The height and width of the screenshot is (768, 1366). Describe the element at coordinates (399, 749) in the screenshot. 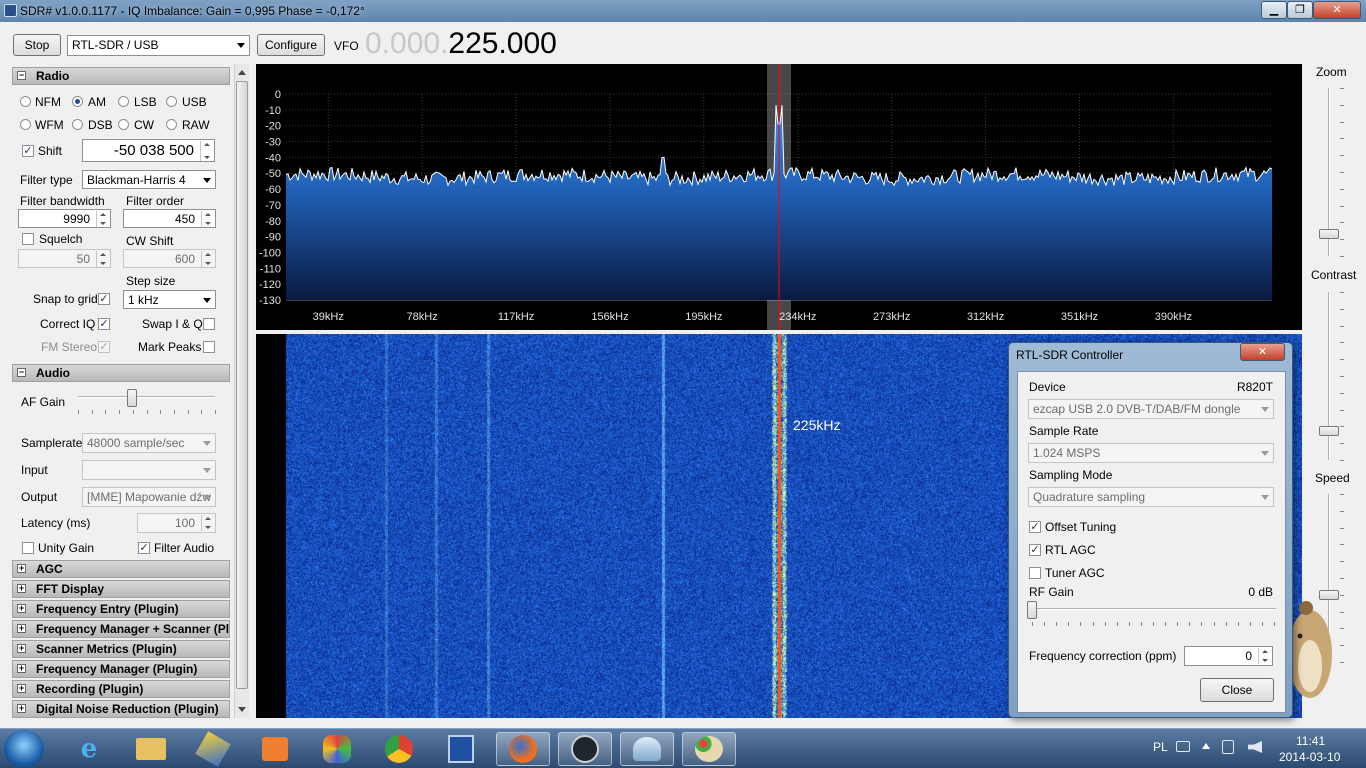

I see `taskbar-chrome-icon` at that location.